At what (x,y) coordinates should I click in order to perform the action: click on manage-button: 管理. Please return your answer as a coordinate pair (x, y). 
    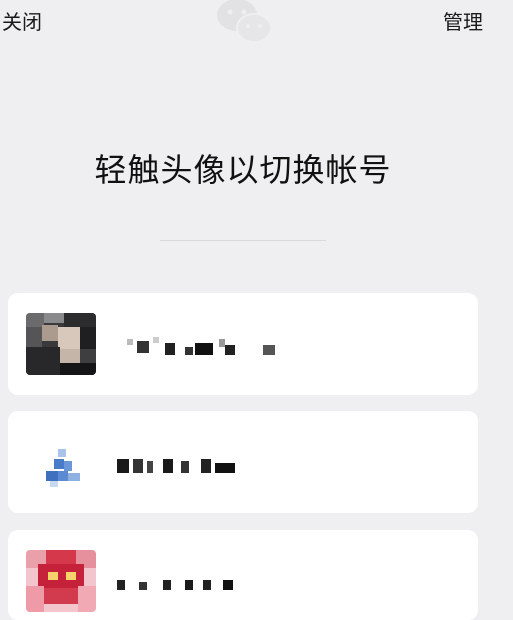
    Looking at the image, I should click on (463, 20).